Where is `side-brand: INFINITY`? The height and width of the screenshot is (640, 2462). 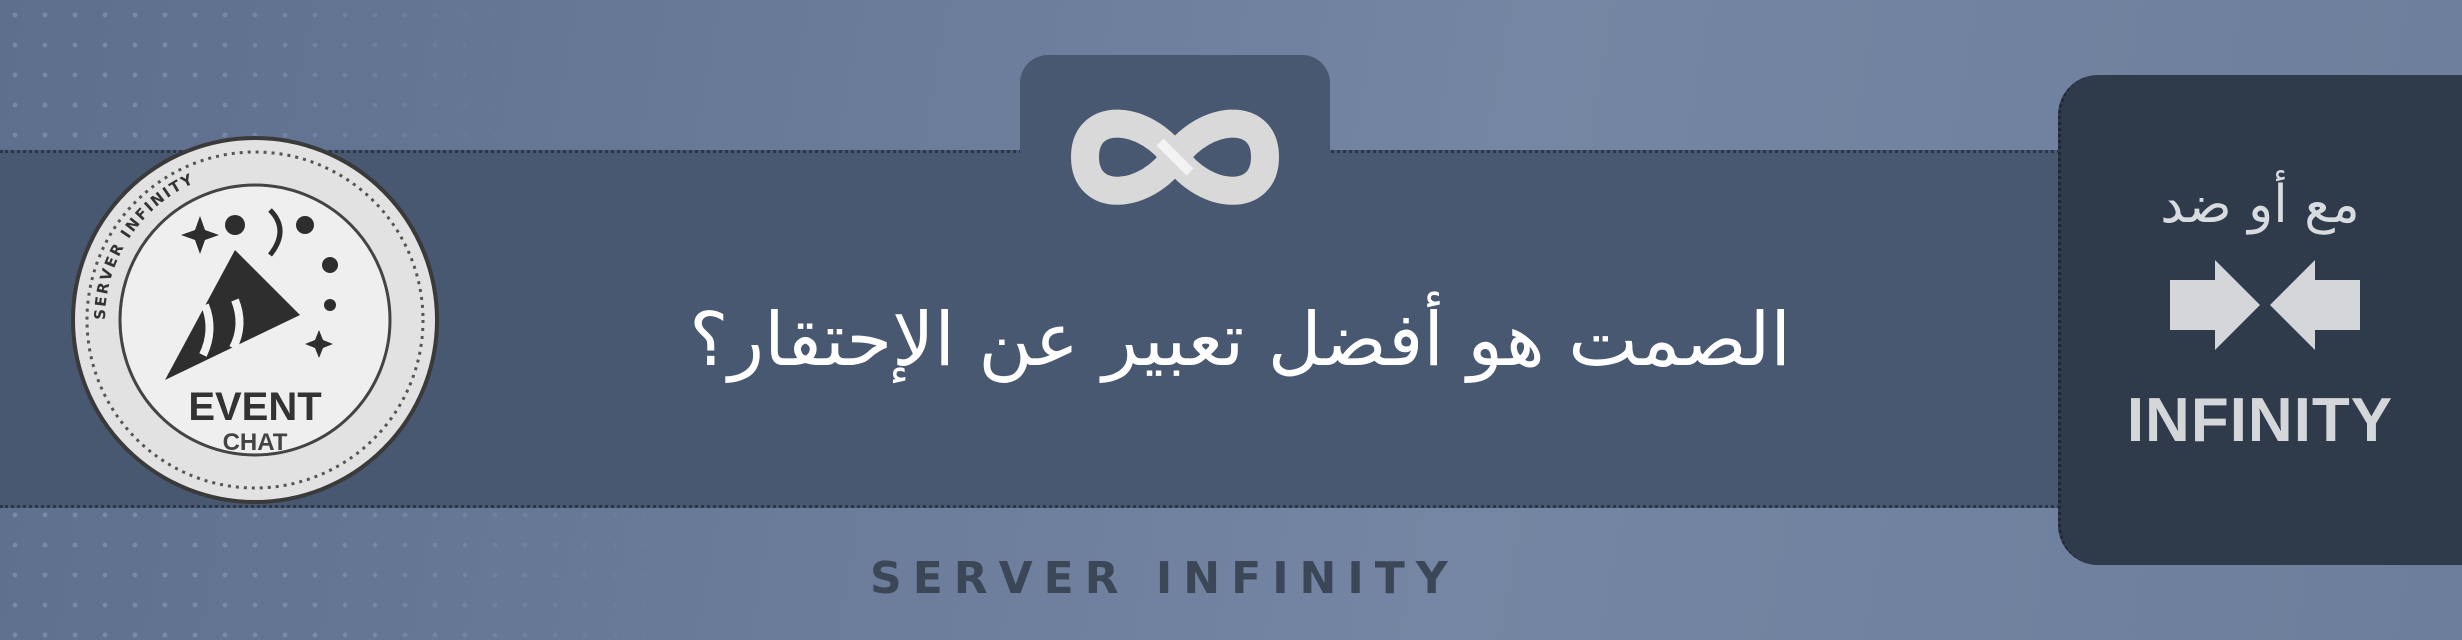 side-brand: INFINITY is located at coordinates (2260, 420).